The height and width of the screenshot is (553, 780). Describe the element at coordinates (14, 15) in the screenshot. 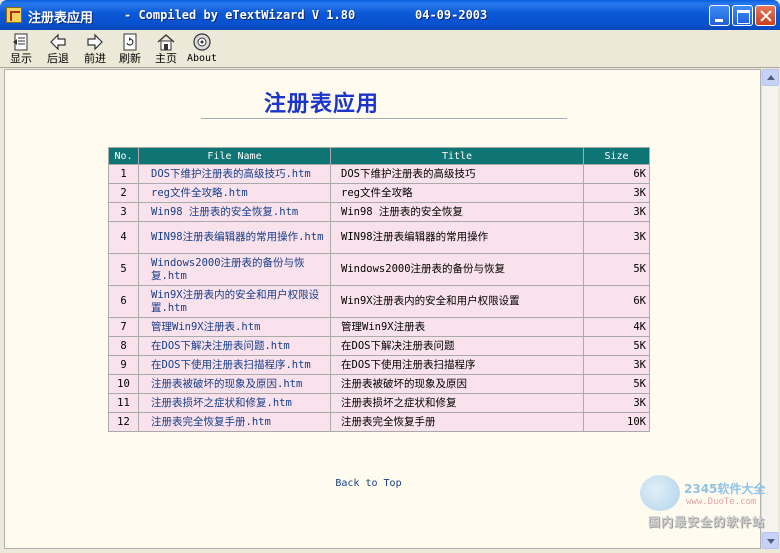

I see `app-icon` at that location.